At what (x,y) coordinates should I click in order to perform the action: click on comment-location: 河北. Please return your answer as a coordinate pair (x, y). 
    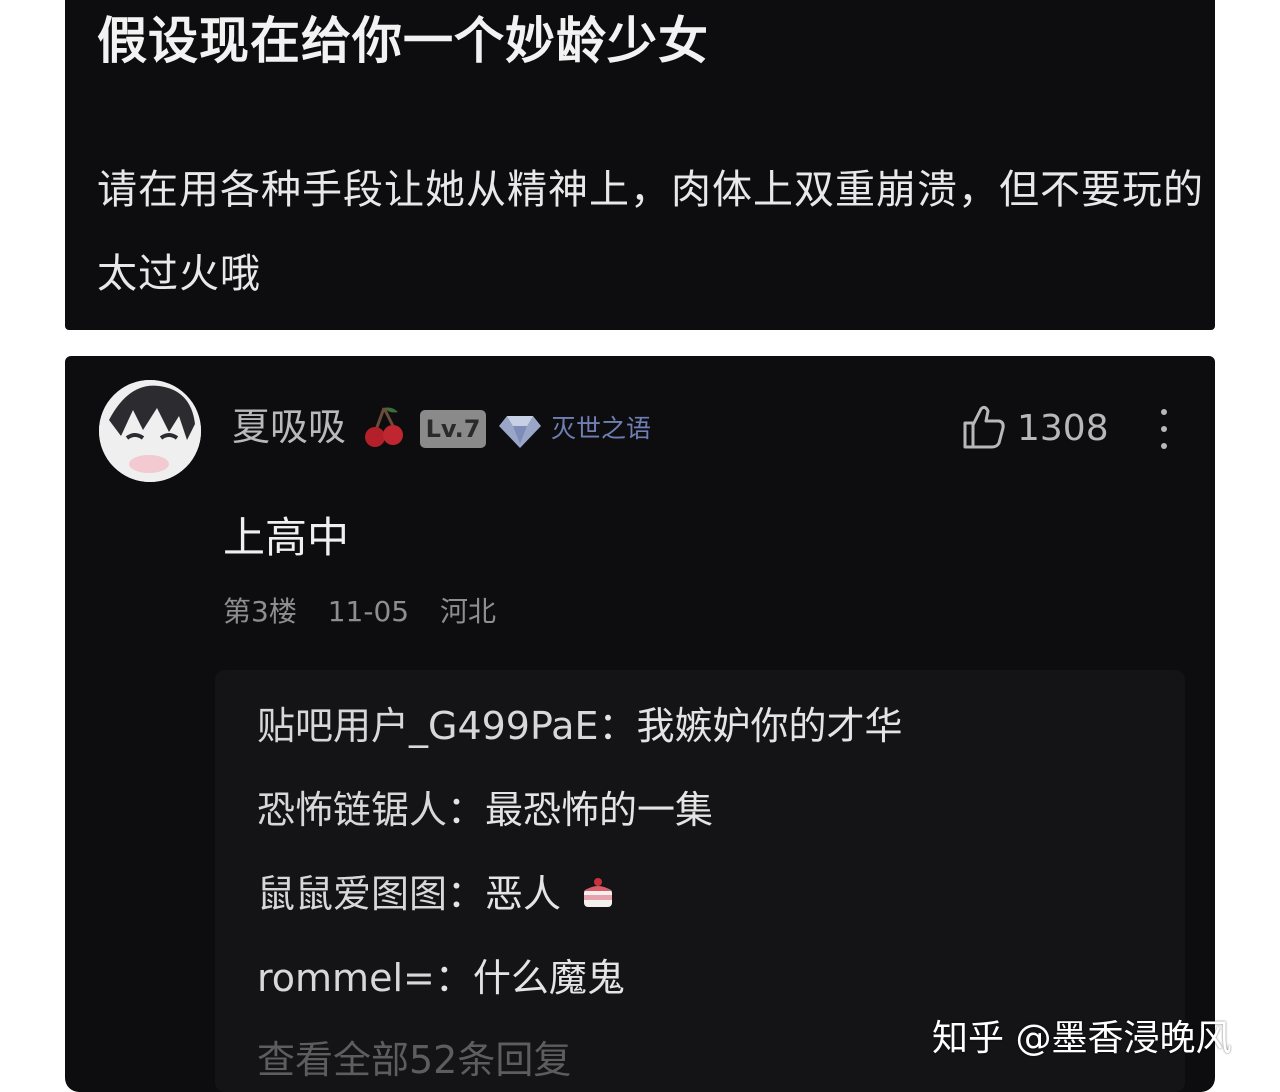
    Looking at the image, I should click on (468, 611).